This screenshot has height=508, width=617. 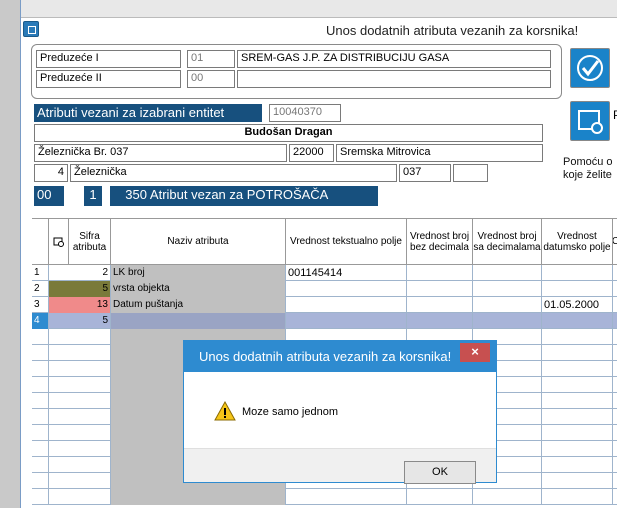 I want to click on entity-id: 10040370, so click(x=305, y=113).